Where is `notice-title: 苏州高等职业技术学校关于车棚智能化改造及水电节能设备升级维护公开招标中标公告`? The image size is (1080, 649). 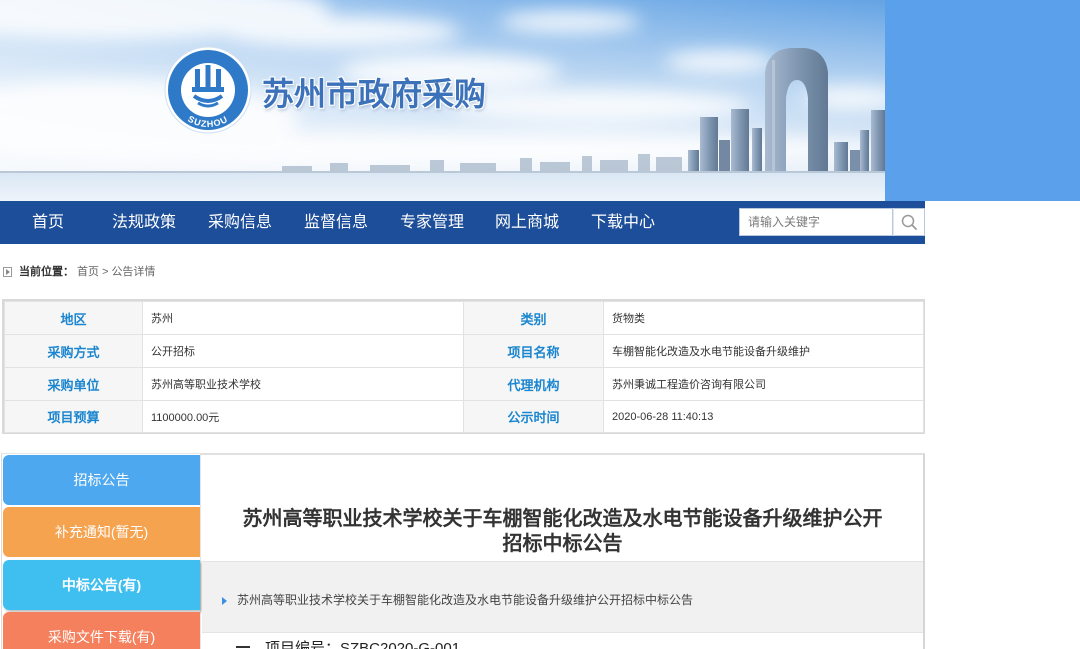
notice-title: 苏州高等职业技术学校关于车棚智能化改造及水电节能设备升级维护公开招标中标公告 is located at coordinates (562, 531).